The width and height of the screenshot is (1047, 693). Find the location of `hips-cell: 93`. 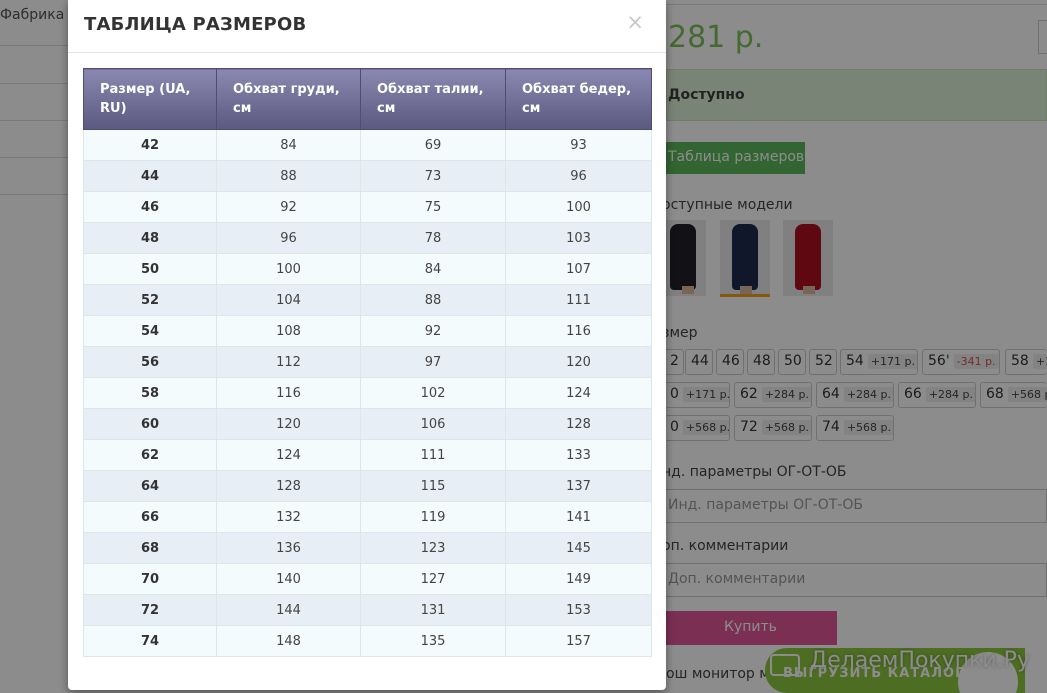

hips-cell: 93 is located at coordinates (578, 145).